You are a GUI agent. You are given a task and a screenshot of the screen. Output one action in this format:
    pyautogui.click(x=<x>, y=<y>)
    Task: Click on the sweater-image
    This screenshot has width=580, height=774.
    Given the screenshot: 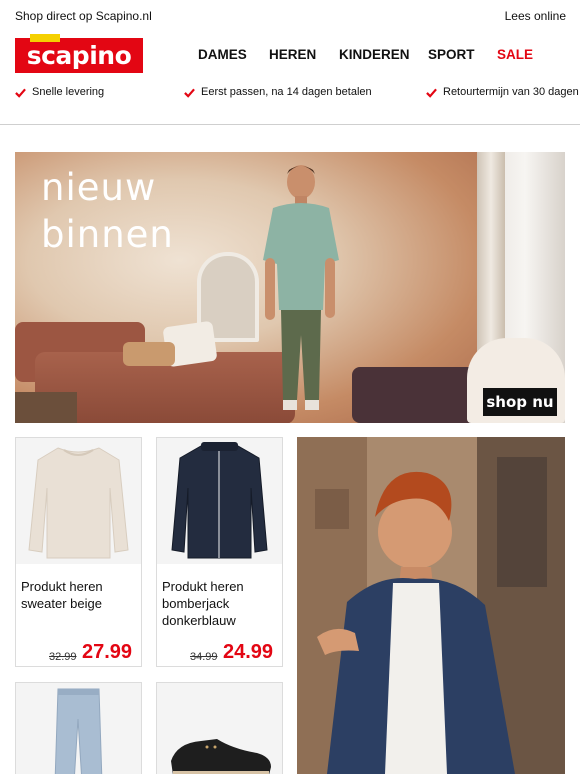 What is the action you would take?
    pyautogui.click(x=78, y=501)
    